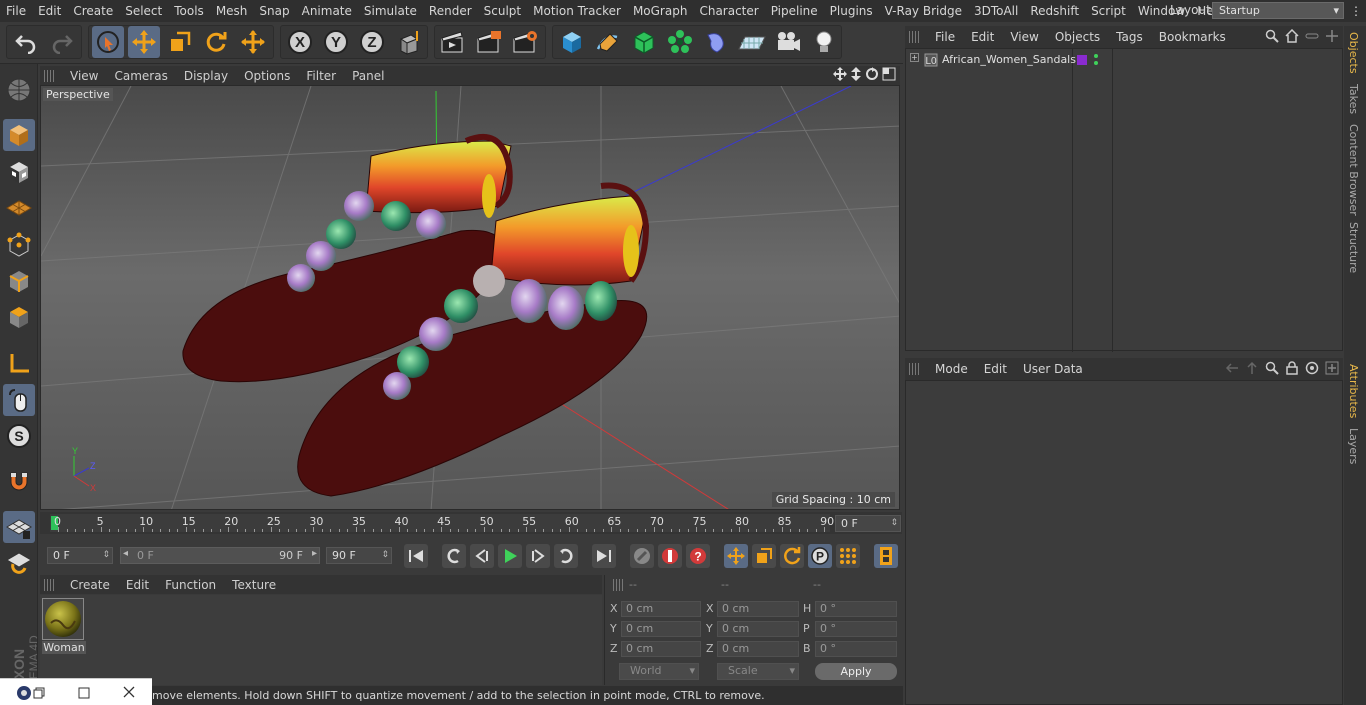 The width and height of the screenshot is (1366, 705). I want to click on object-menu-bookmarks: Bookmarks, so click(1192, 37).